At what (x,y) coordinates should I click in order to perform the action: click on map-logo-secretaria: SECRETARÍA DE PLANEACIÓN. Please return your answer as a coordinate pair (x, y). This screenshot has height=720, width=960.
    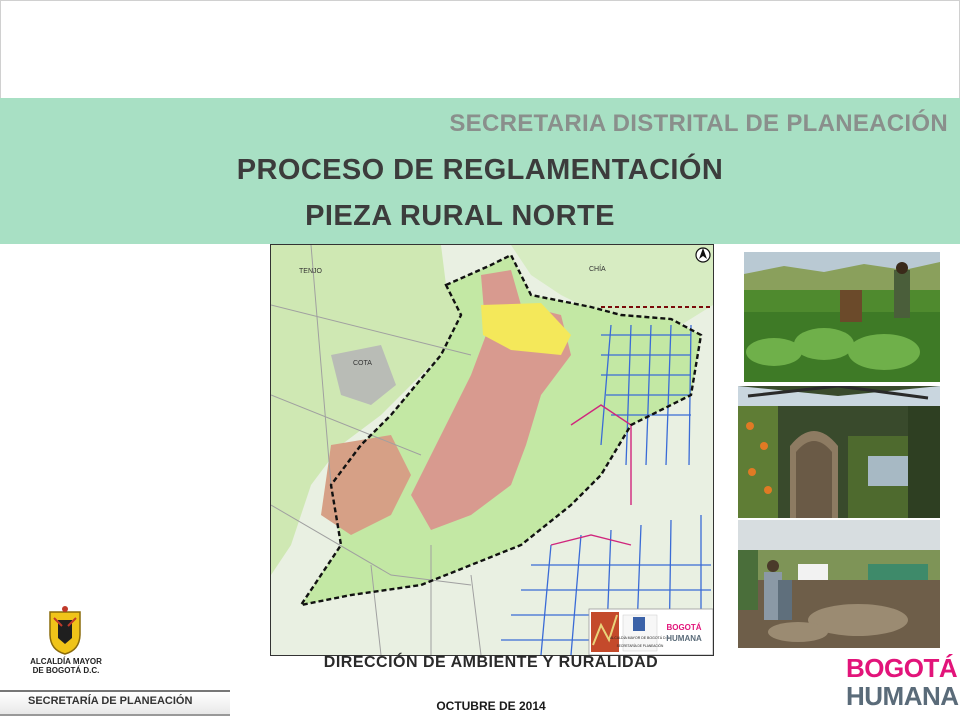
    Looking at the image, I should click on (640, 645).